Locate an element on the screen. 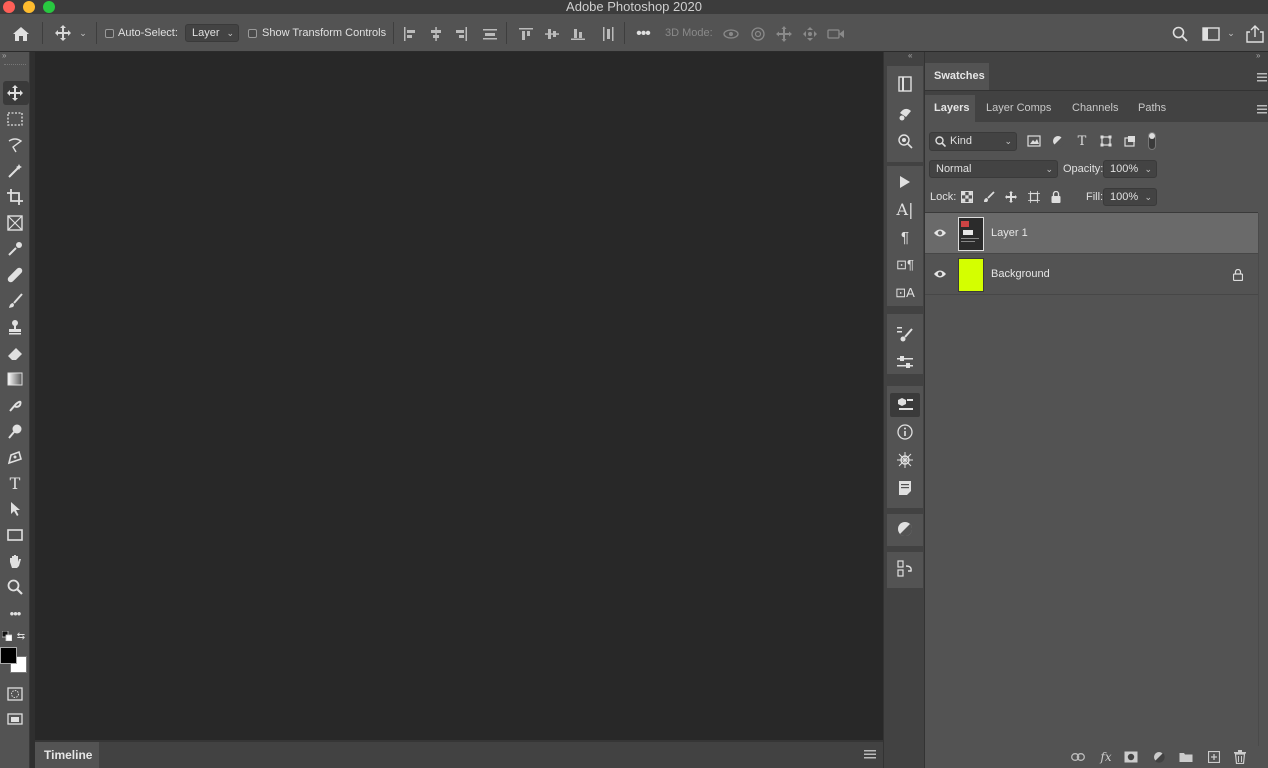 This screenshot has width=1268, height=768. eraser-tool-icon is located at coordinates (15, 353).